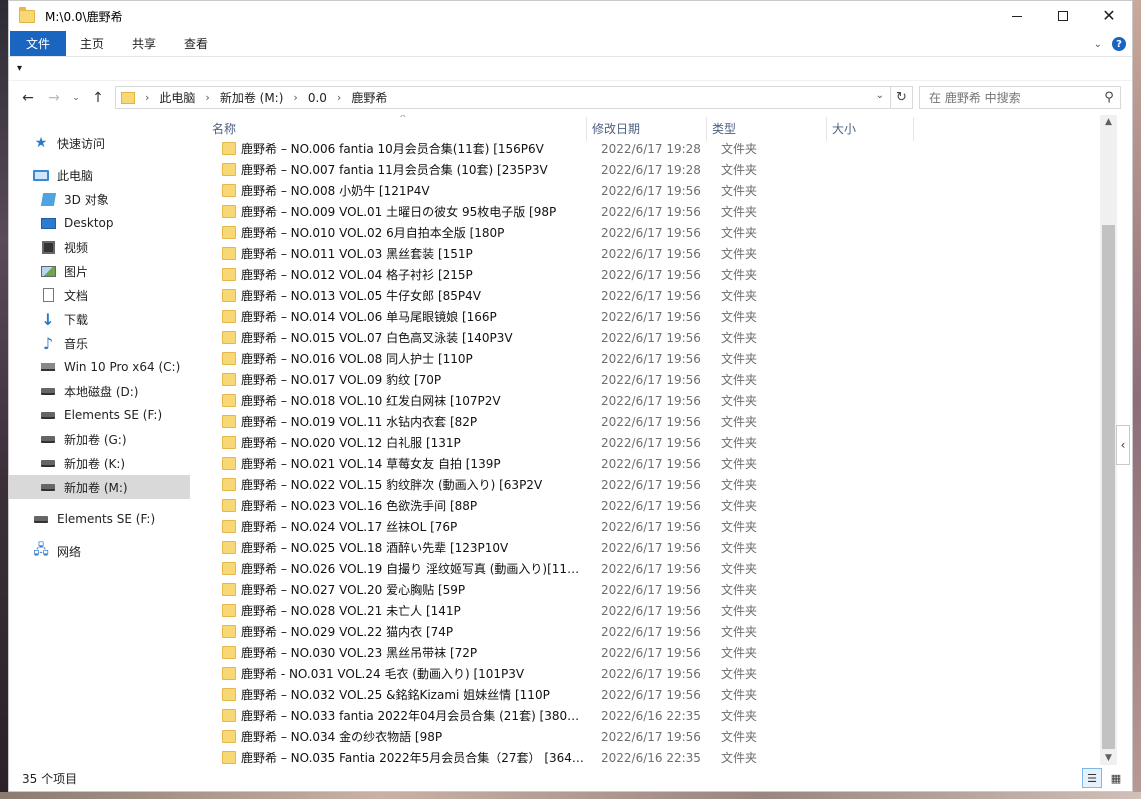 Image resolution: width=1141 pixels, height=799 pixels. What do you see at coordinates (99, 439) in the screenshot?
I see `sidebar-item-drive-g: 新加卷 (G:)` at bounding box center [99, 439].